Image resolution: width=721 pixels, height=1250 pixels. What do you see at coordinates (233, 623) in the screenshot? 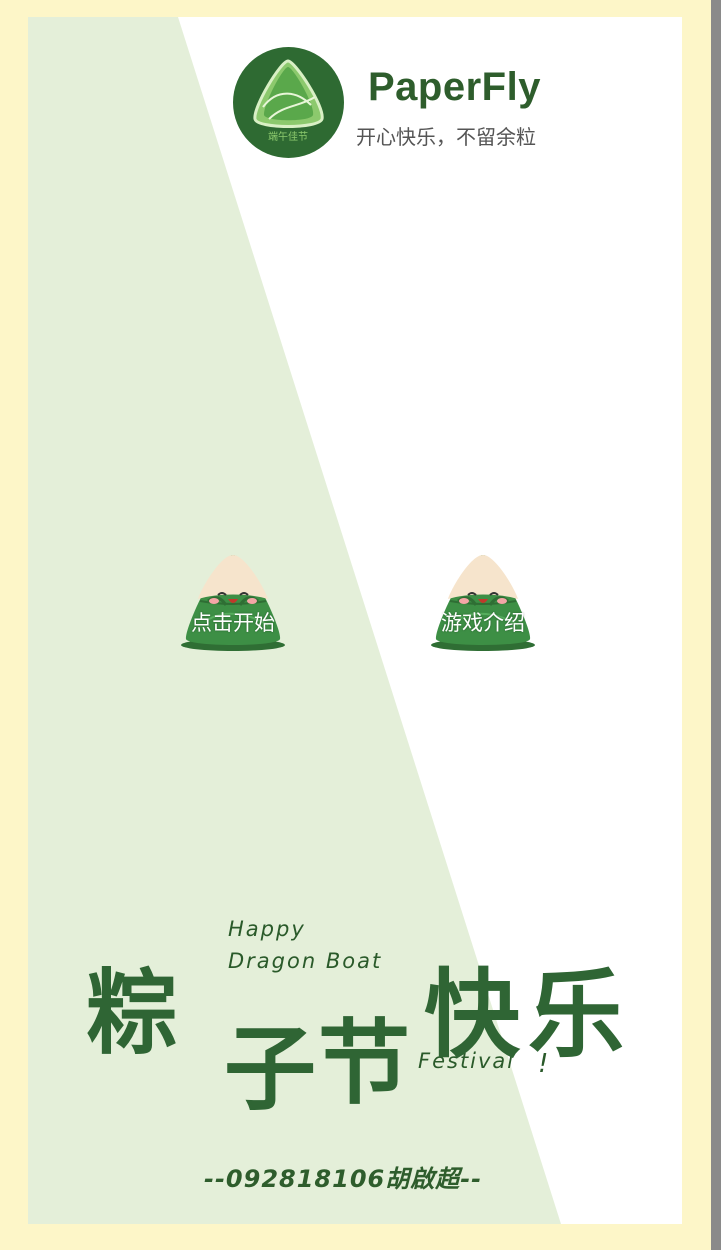
I see `start-game-label: 点击开始` at bounding box center [233, 623].